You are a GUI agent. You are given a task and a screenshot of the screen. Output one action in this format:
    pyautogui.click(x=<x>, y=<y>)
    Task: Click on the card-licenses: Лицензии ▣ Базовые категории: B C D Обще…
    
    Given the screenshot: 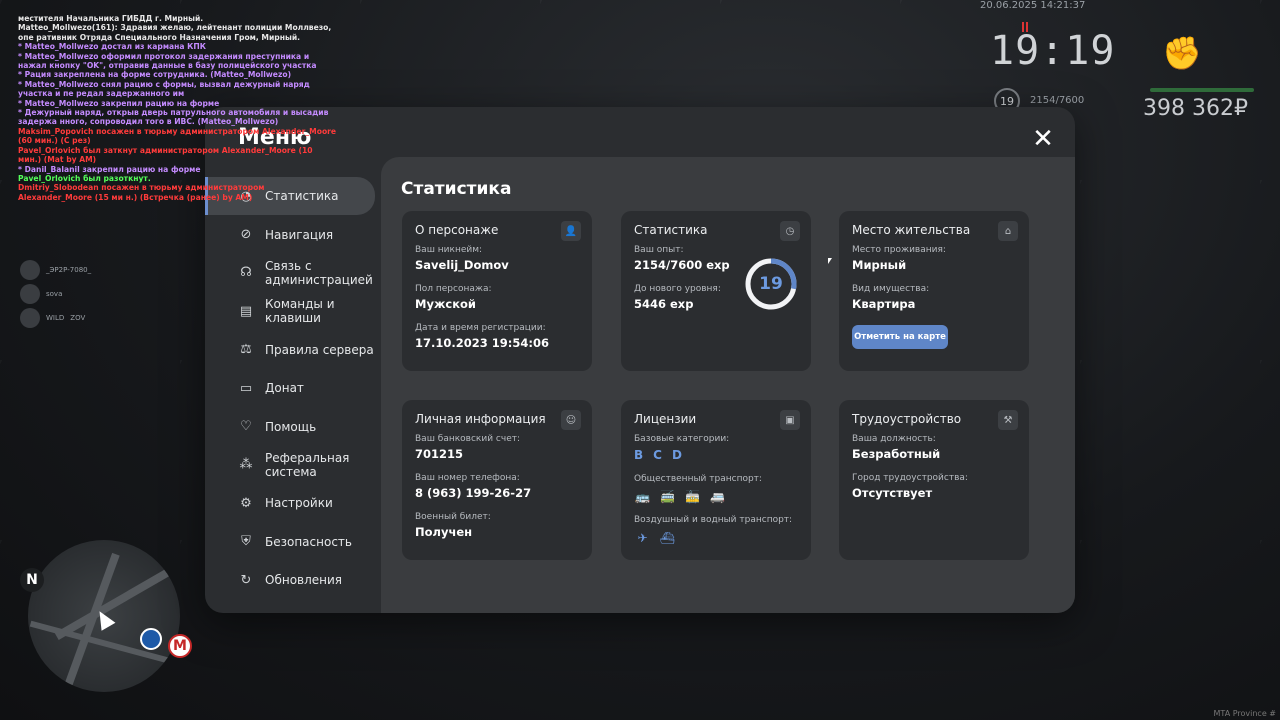 What is the action you would take?
    pyautogui.click(x=716, y=480)
    